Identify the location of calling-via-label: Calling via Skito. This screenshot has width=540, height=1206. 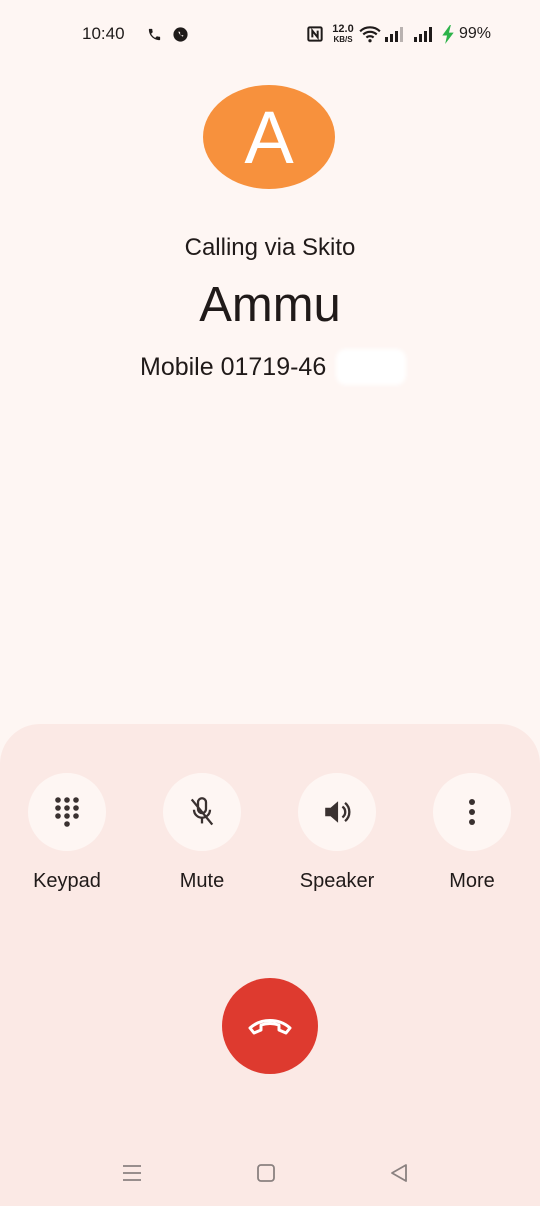
(270, 247).